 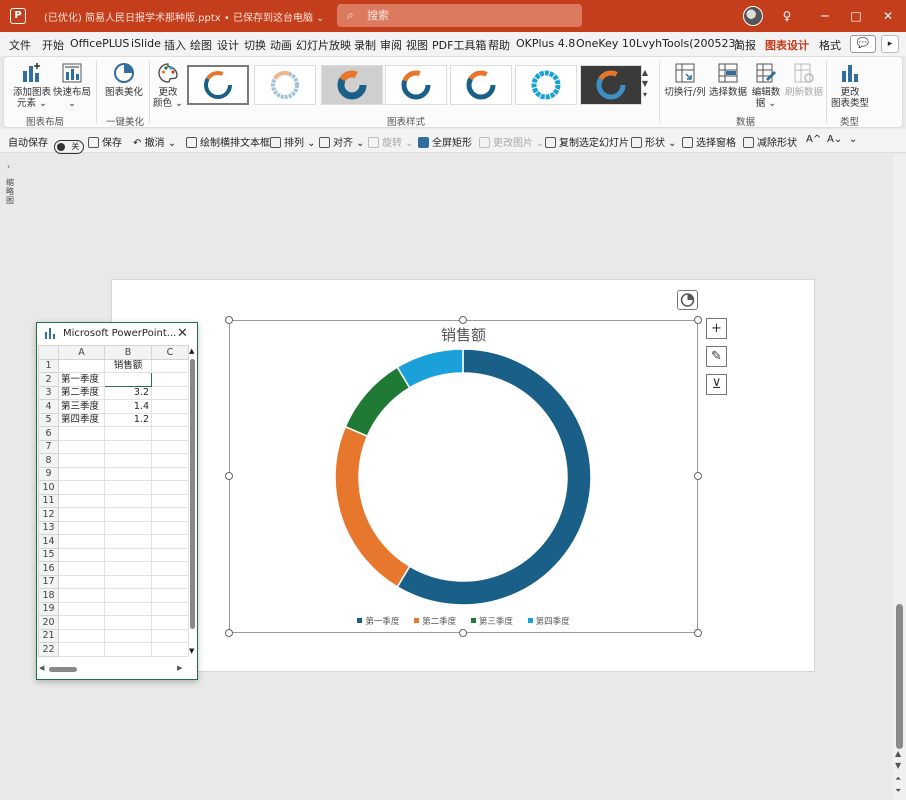 I want to click on chart-styles-brush-button: ✎, so click(x=716, y=356).